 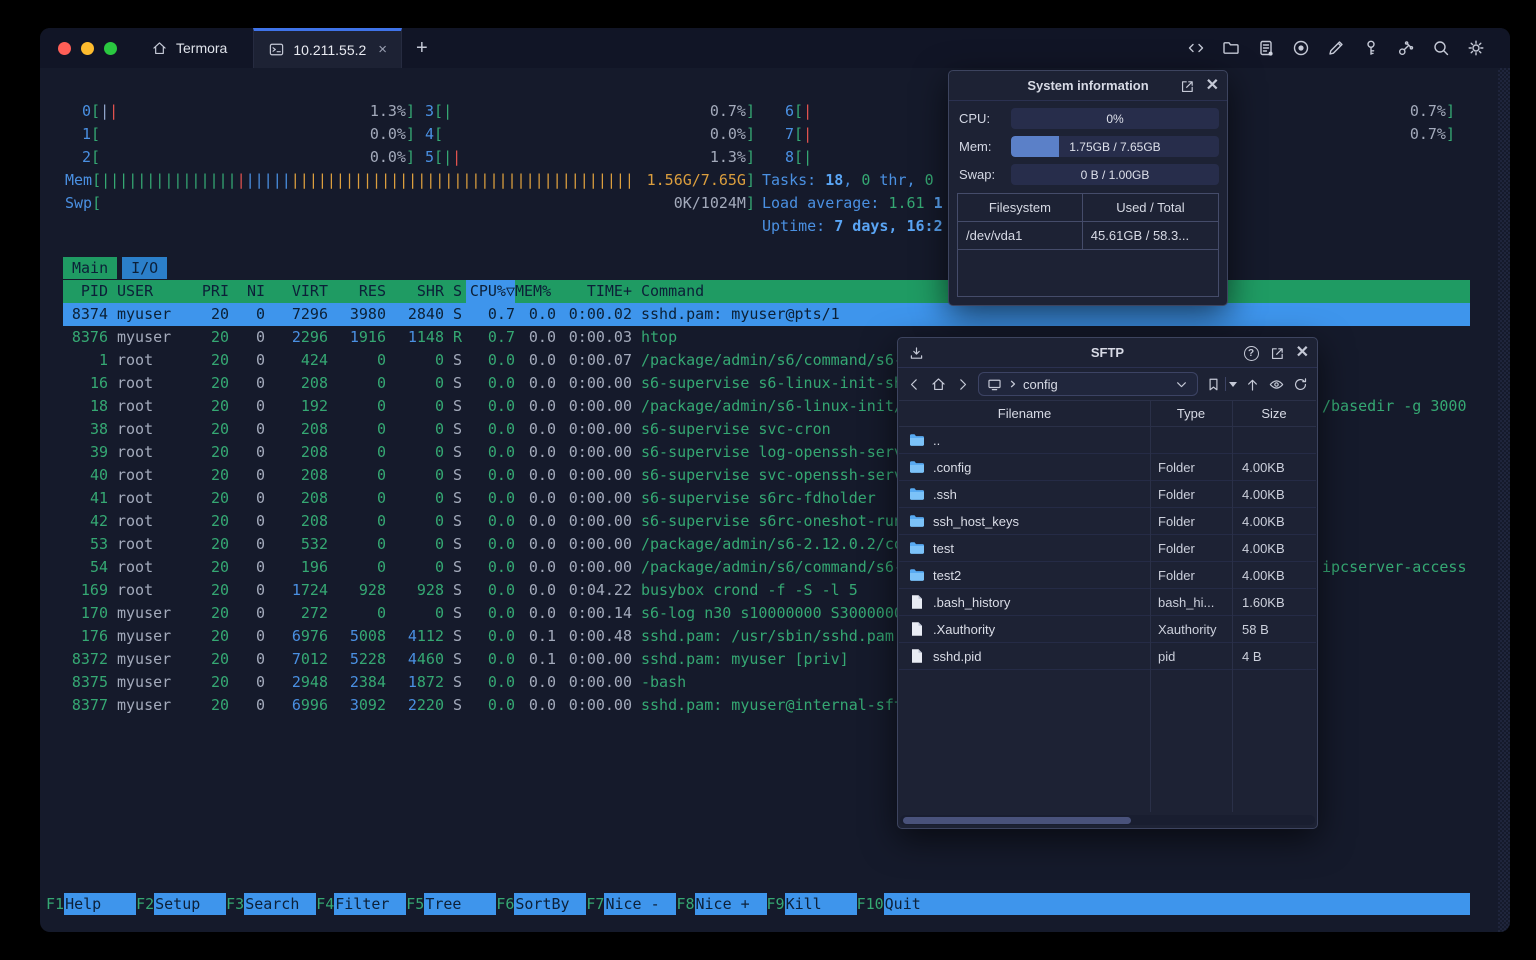 What do you see at coordinates (1196, 48) in the screenshot?
I see `code-icon` at bounding box center [1196, 48].